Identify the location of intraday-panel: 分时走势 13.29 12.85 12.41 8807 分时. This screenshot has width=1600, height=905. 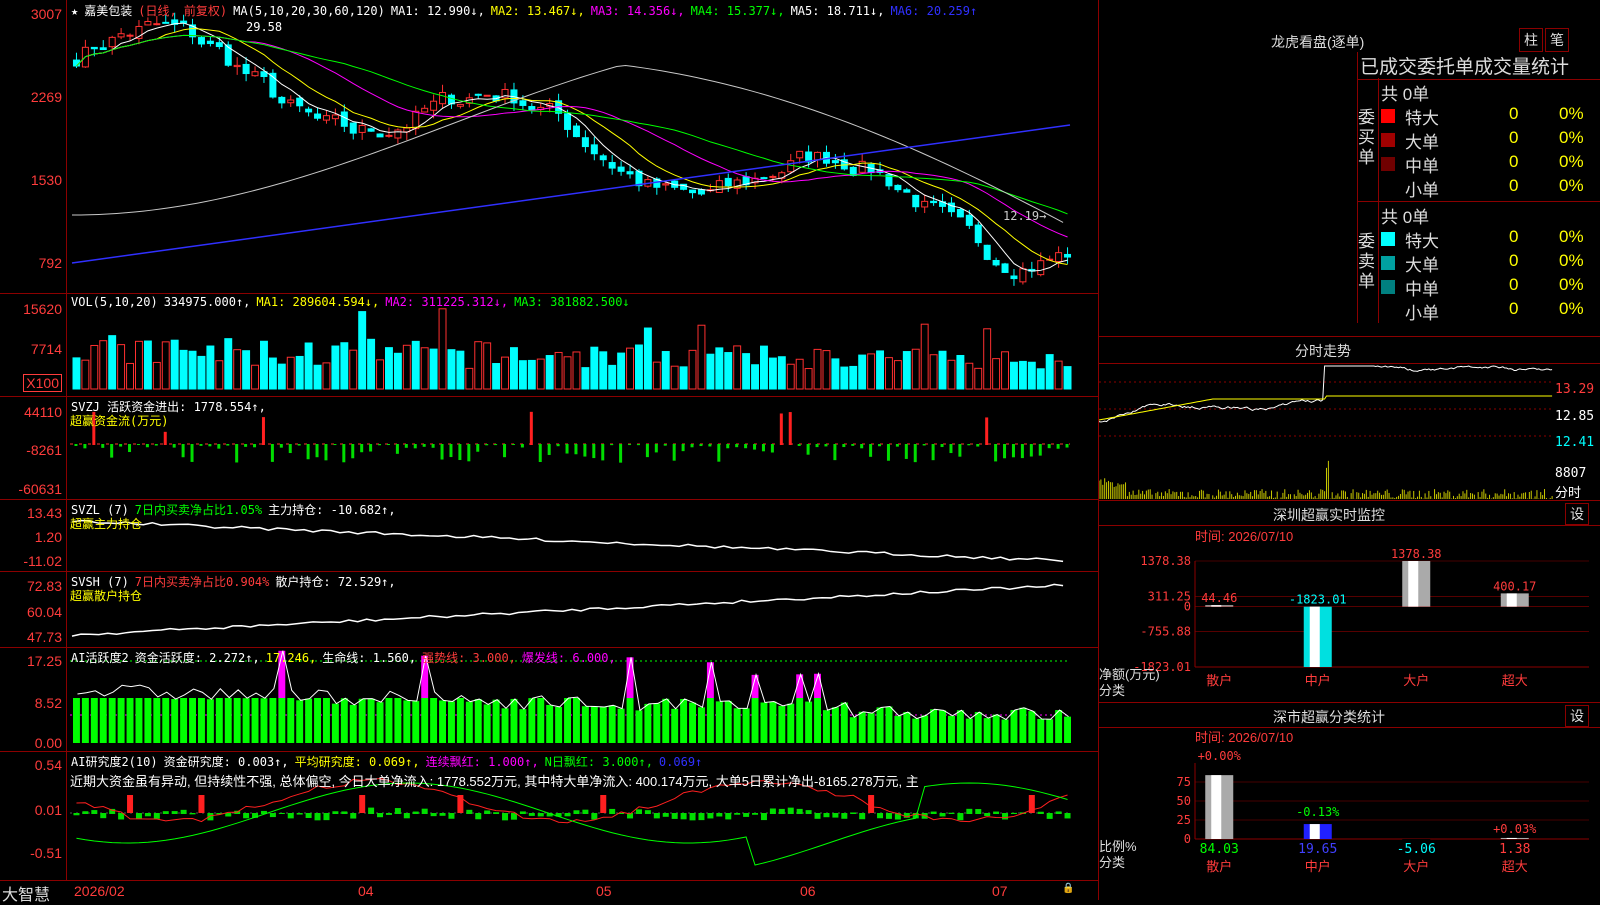
(1349, 419).